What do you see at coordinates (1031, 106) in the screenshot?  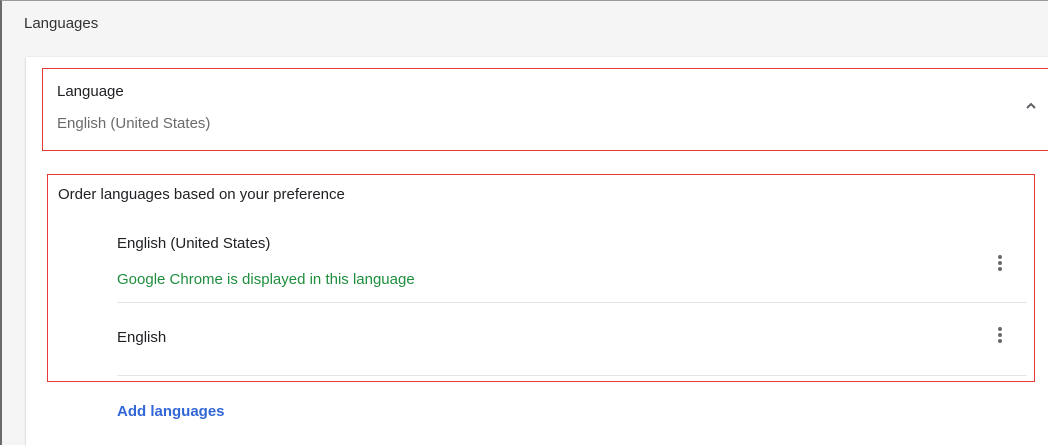 I see `chevron-up-icon` at bounding box center [1031, 106].